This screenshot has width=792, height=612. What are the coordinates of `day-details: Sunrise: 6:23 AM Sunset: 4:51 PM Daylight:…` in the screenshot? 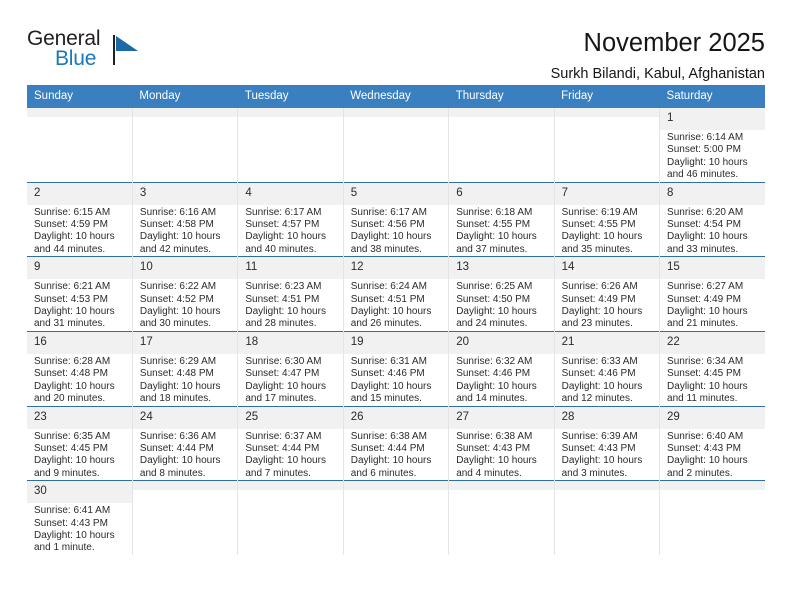 It's located at (290, 305).